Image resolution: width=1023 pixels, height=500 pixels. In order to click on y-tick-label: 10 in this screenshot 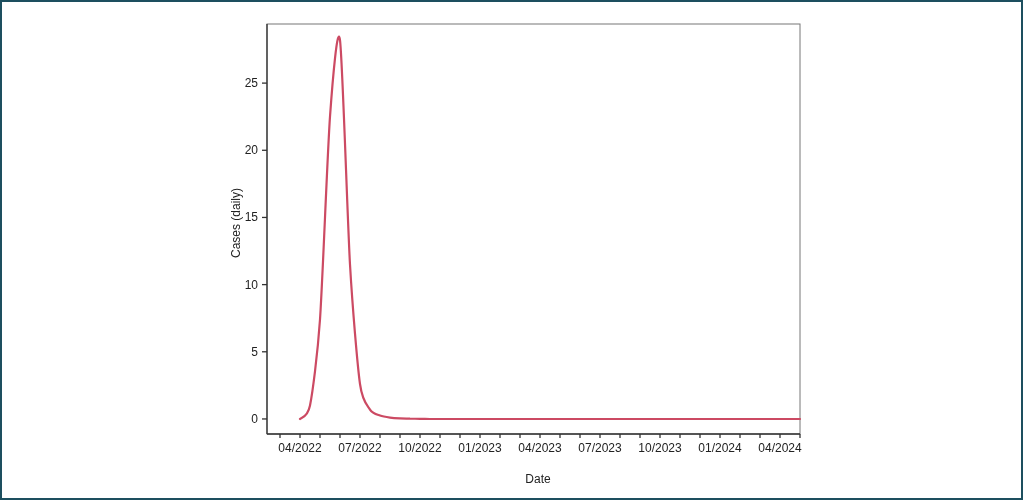, I will do `click(251, 284)`.